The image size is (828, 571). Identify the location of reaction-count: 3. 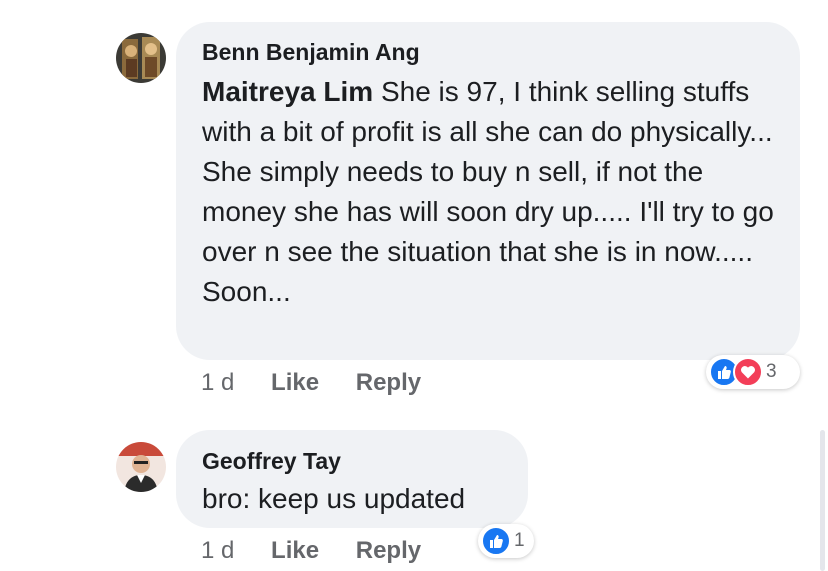
(771, 371).